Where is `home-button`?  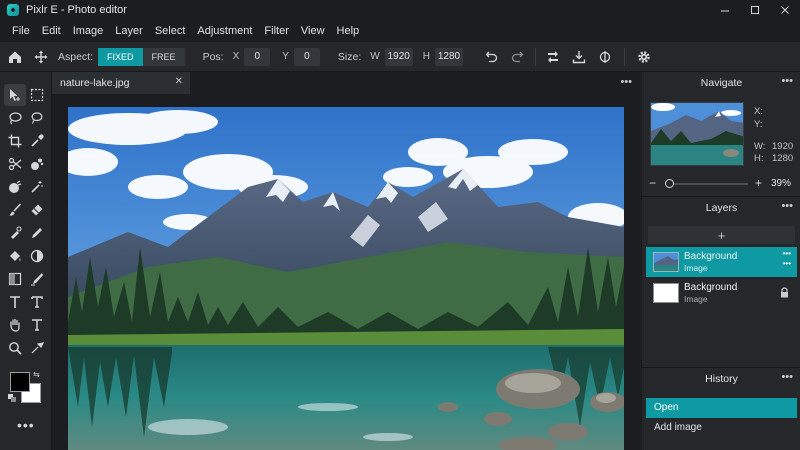 home-button is located at coordinates (15, 57).